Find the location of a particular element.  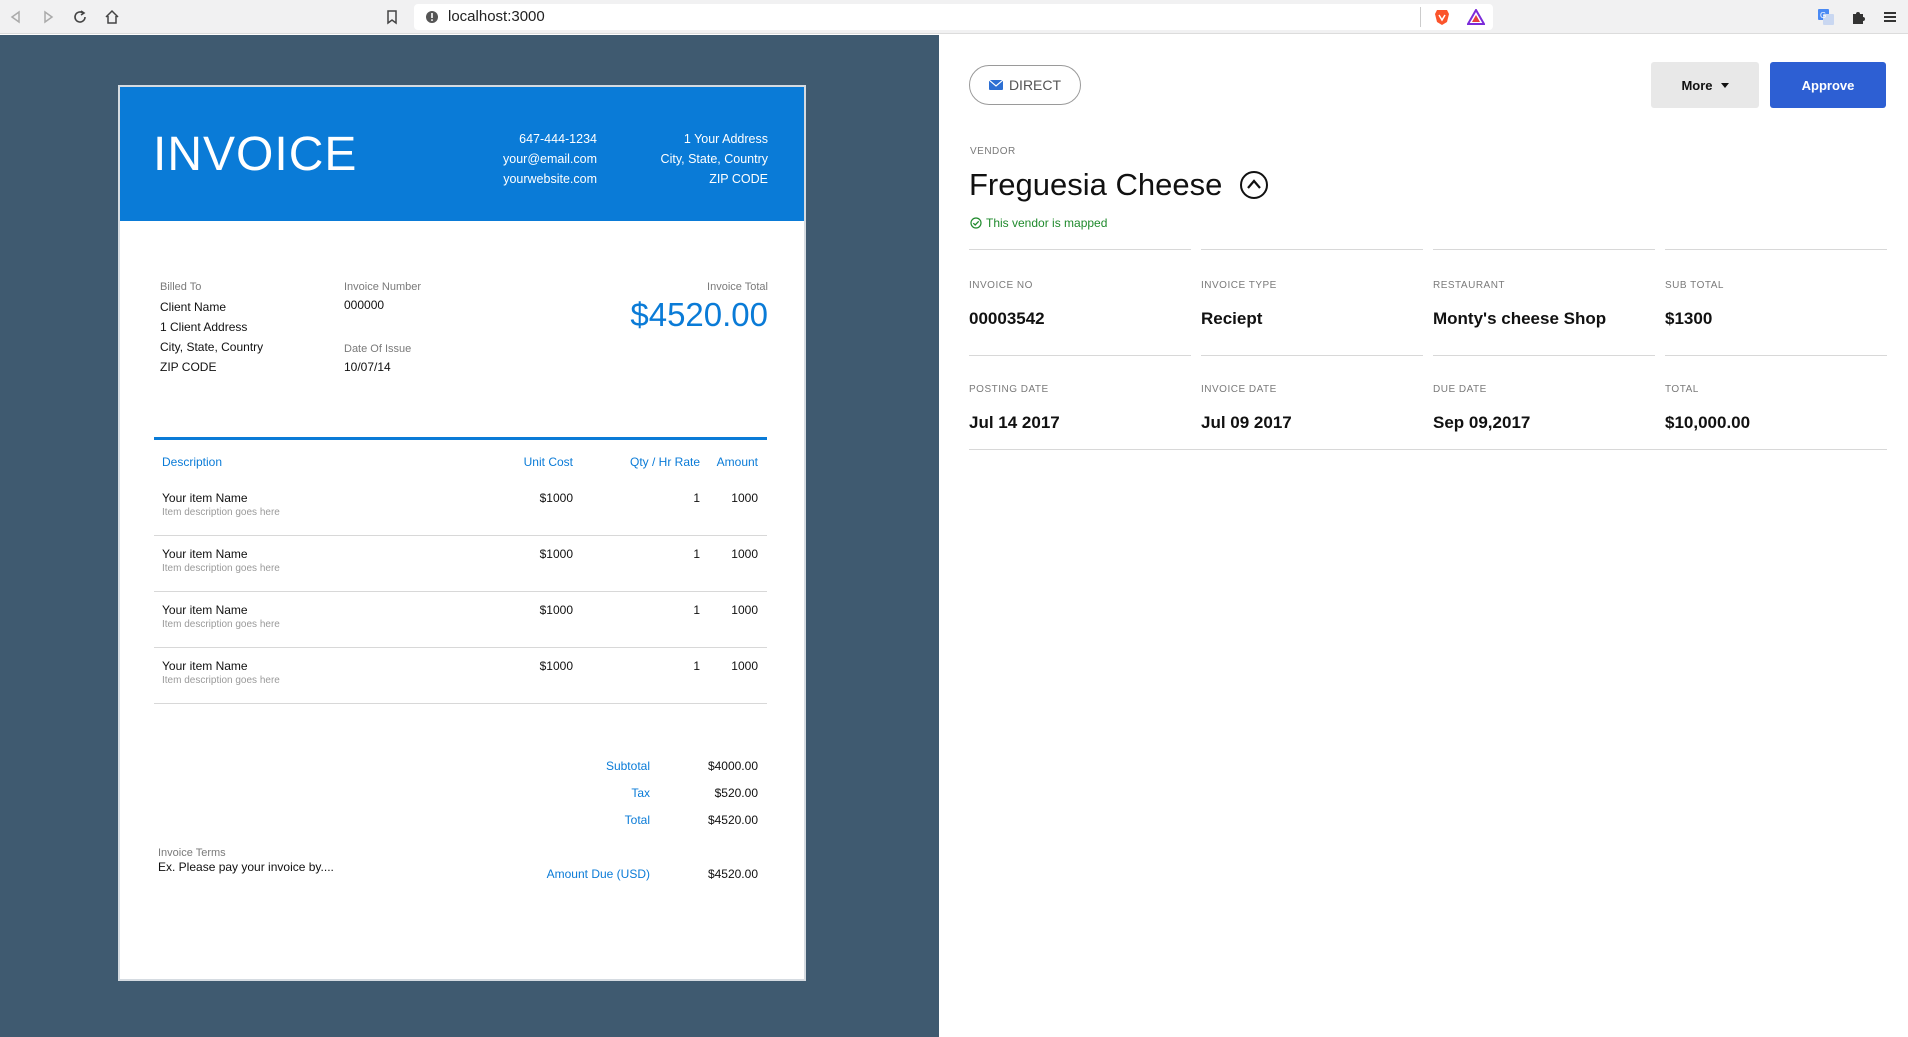

field-value-invoice-date: Jul 09 2017 is located at coordinates (1246, 422).